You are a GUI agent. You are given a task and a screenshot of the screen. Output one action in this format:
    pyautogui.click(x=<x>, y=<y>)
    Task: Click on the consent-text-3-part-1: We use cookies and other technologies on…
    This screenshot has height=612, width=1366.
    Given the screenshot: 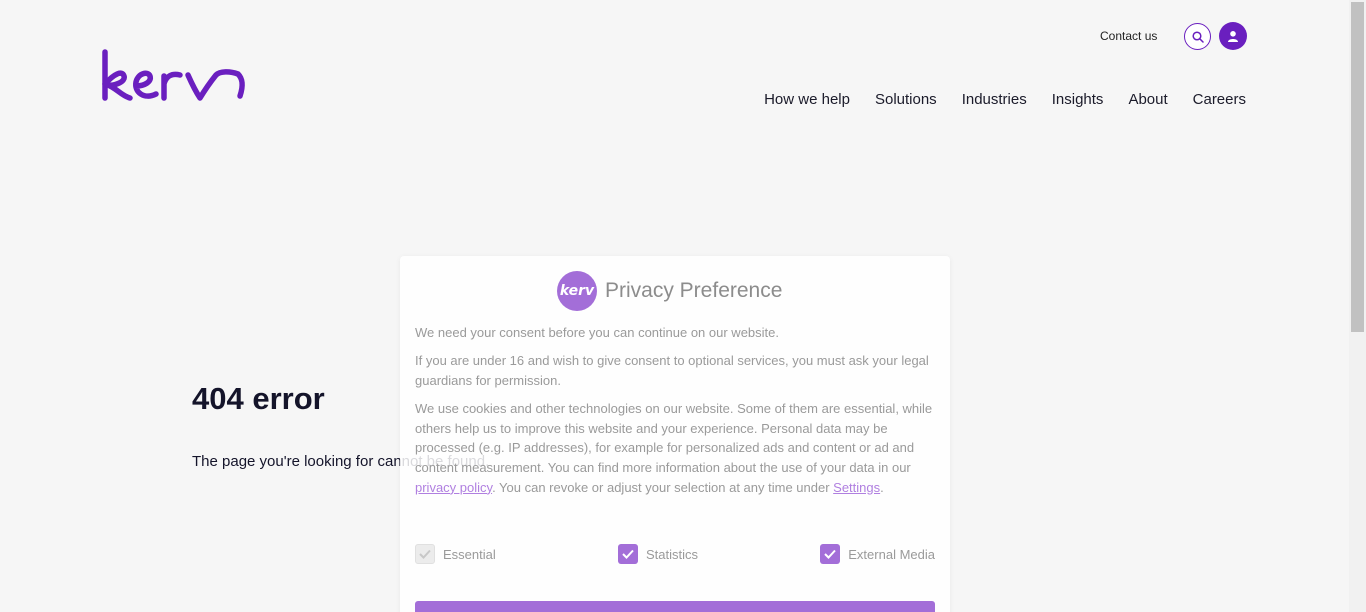 What is the action you would take?
    pyautogui.click(x=674, y=438)
    